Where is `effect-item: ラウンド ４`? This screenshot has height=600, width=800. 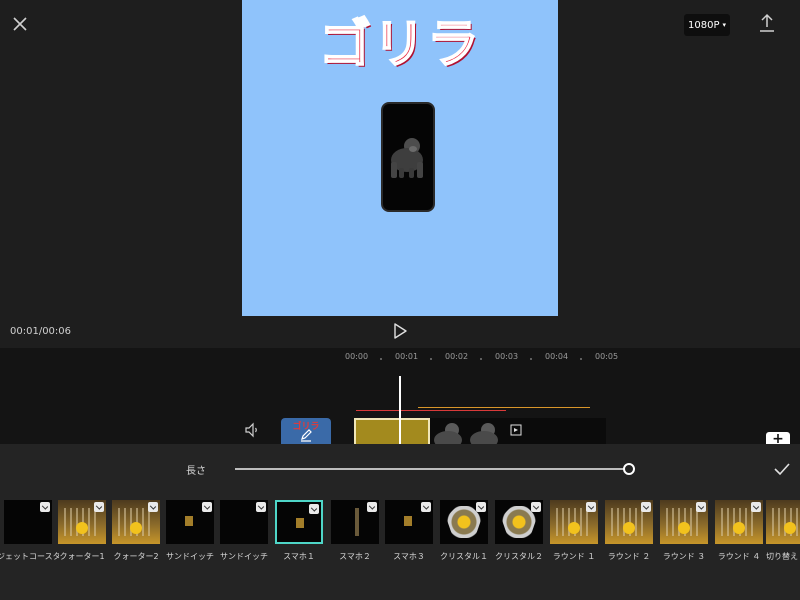 effect-item: ラウンド ４ is located at coordinates (739, 531).